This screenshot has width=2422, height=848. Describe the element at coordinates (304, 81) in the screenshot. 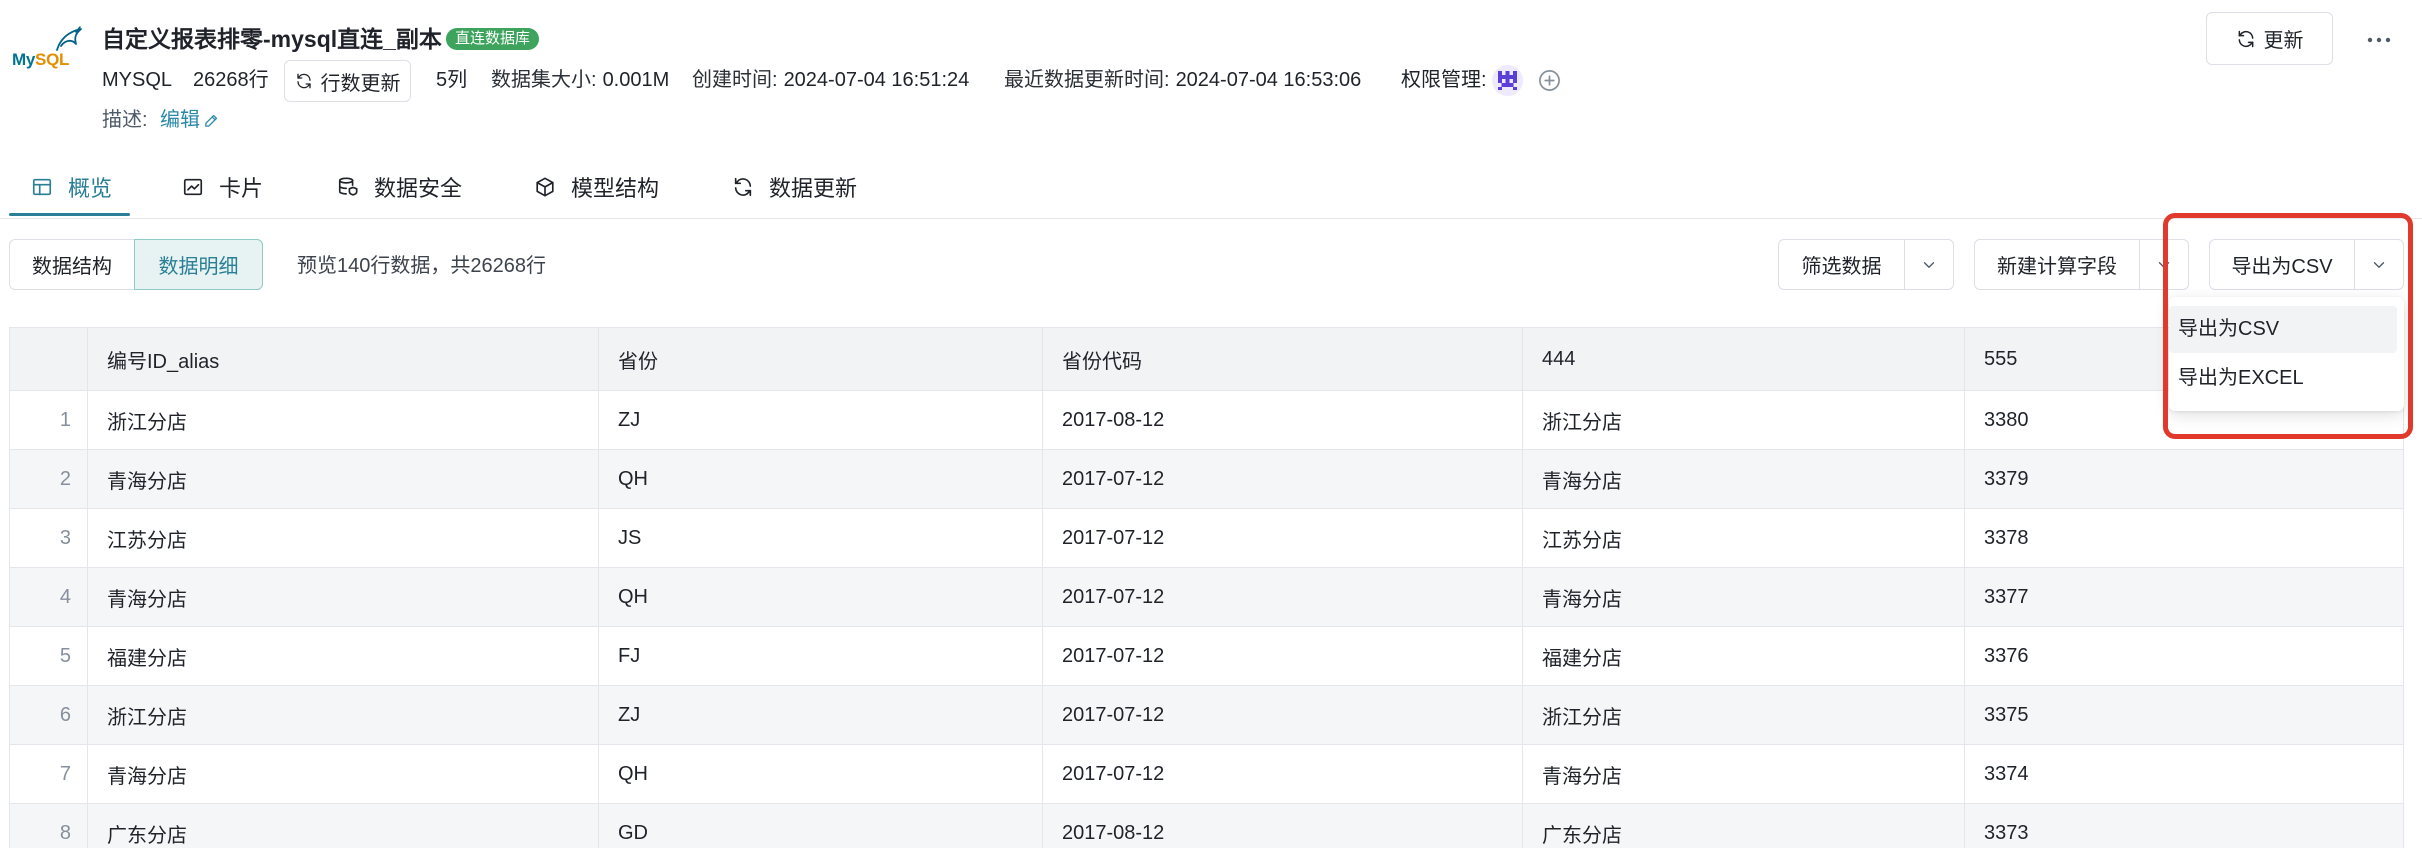

I see `refresh-icon` at that location.